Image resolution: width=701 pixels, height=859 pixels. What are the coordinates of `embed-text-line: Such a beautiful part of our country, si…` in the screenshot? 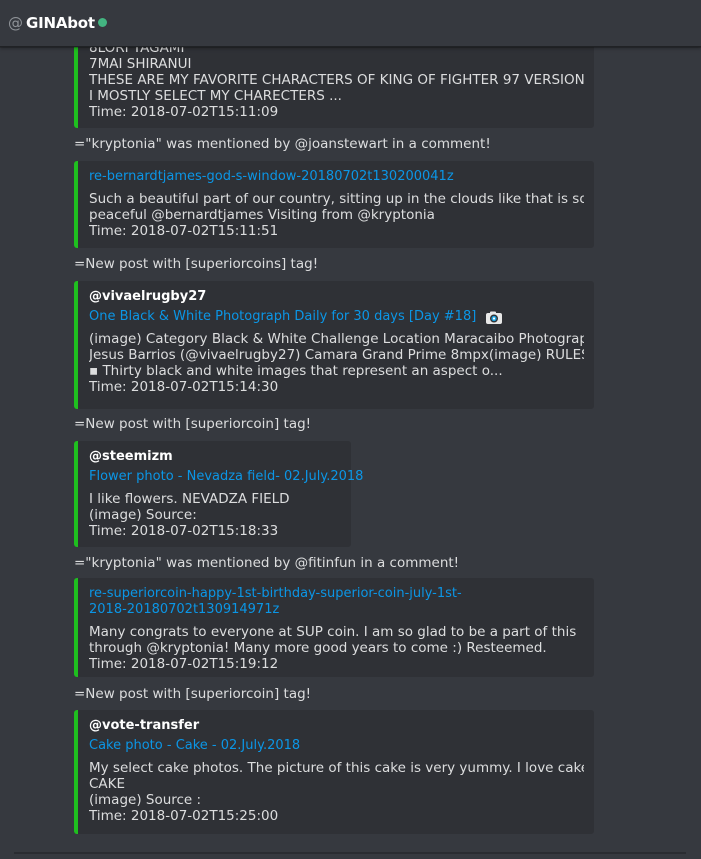 It's located at (336, 199).